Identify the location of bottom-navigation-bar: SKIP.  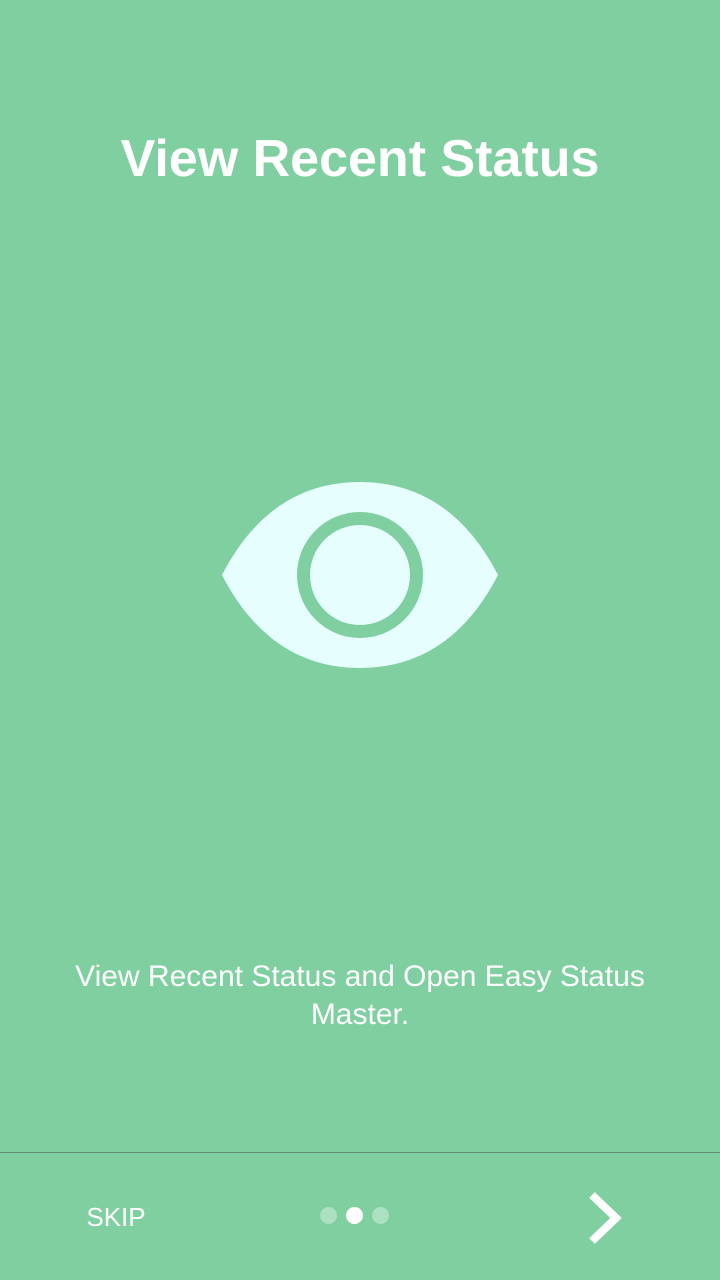
(360, 1216).